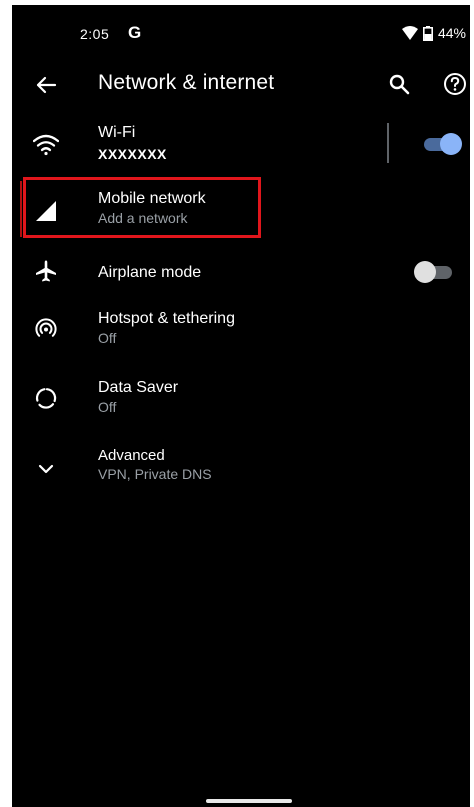 The image size is (474, 807). What do you see at coordinates (155, 474) in the screenshot?
I see `advanced-subtitle: VPN, Private DNS` at bounding box center [155, 474].